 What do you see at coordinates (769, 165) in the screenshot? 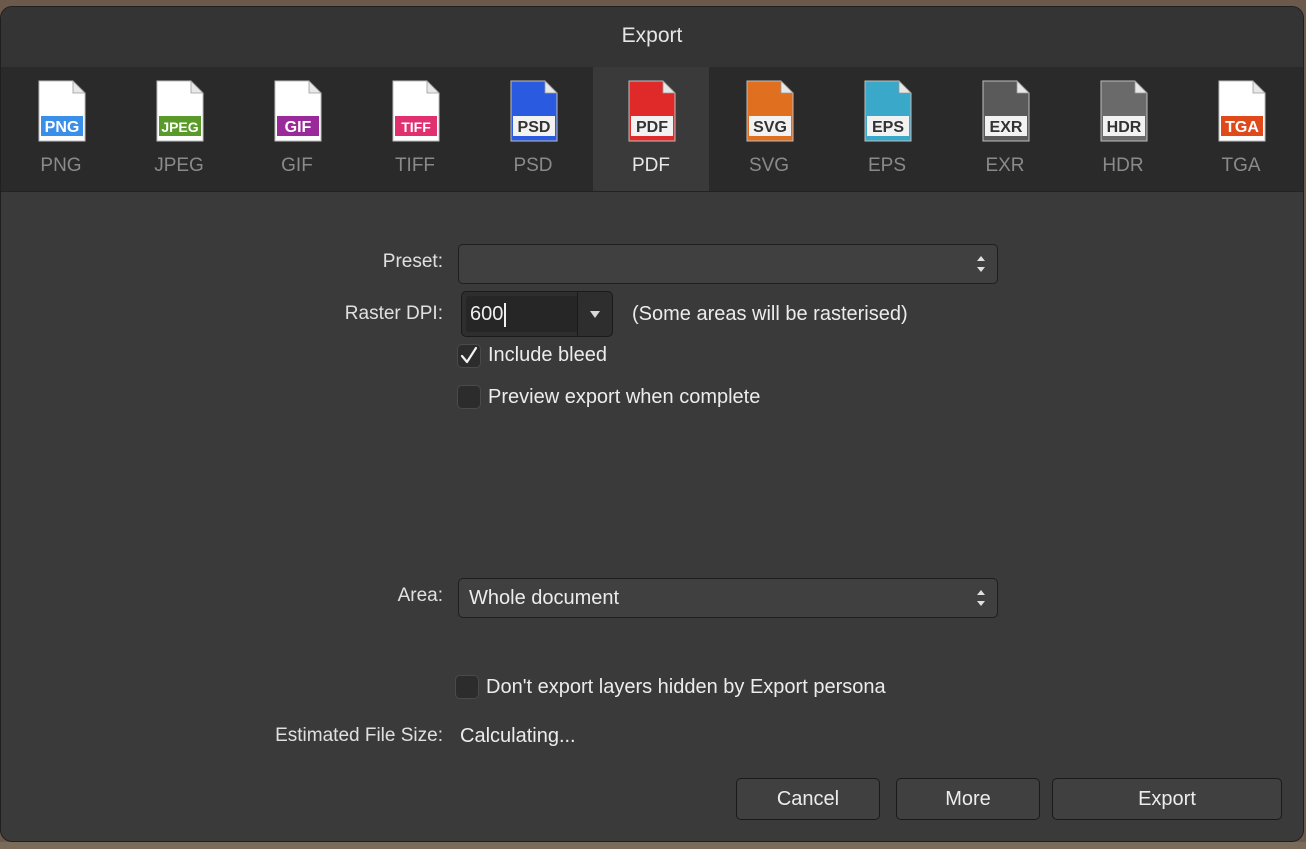
I see `format-tab-label: SVG` at bounding box center [769, 165].